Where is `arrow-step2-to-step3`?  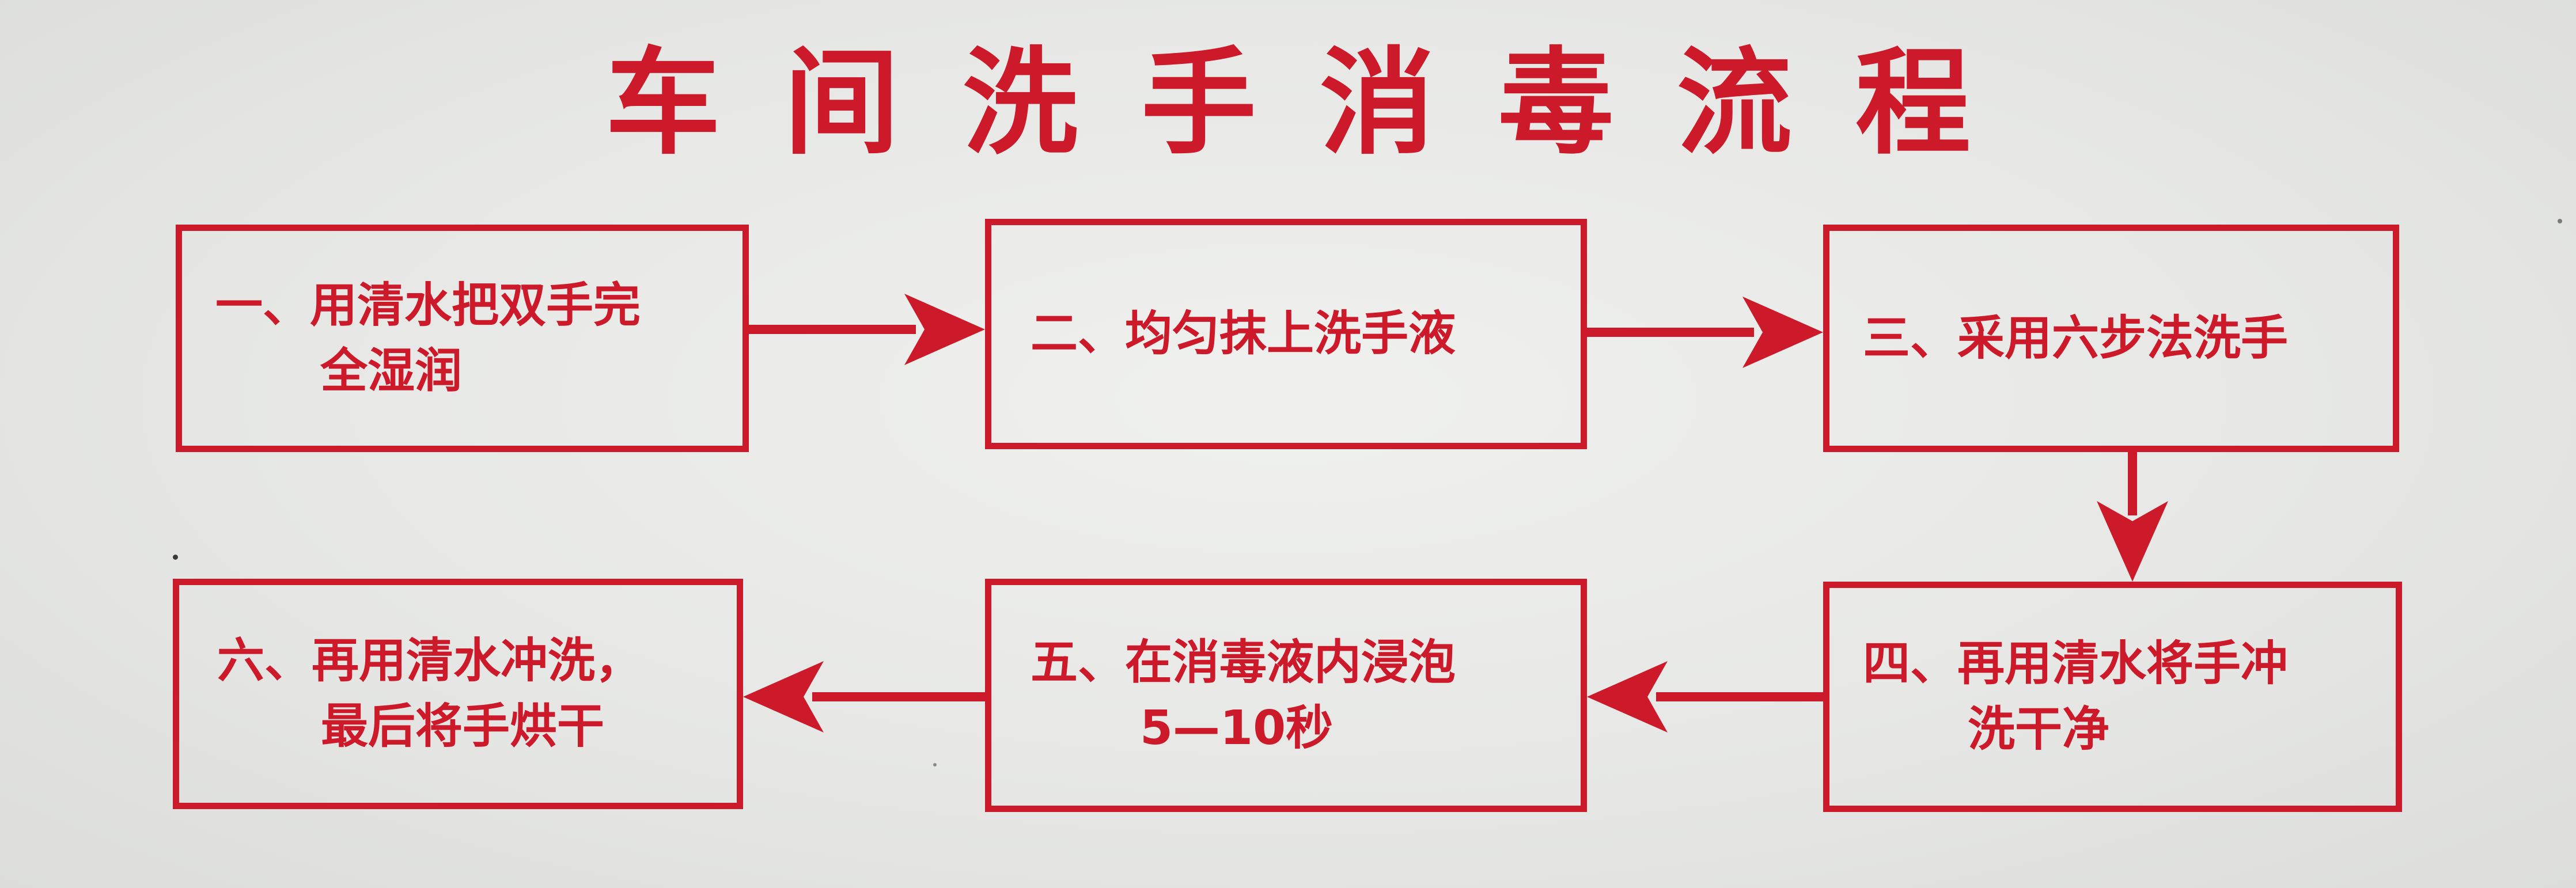
arrow-step2-to-step3 is located at coordinates (1705, 332).